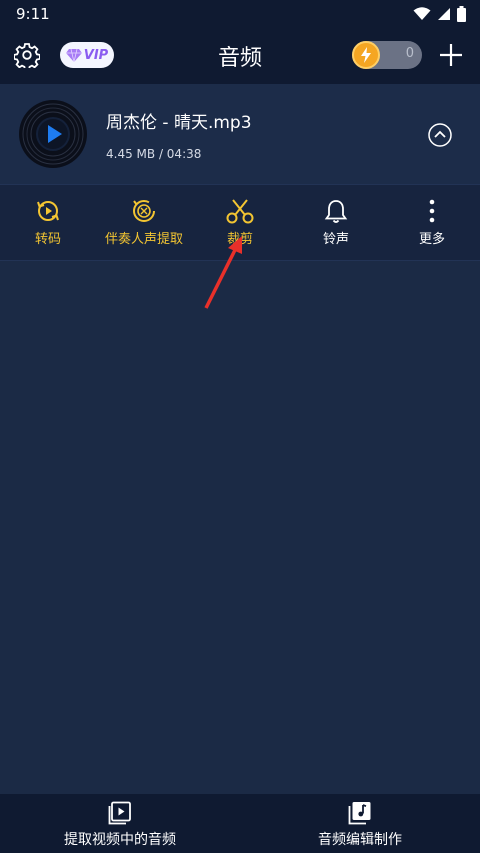 The image size is (480, 853). I want to click on extract-audio-label: 提取视频中的音频, so click(120, 840).